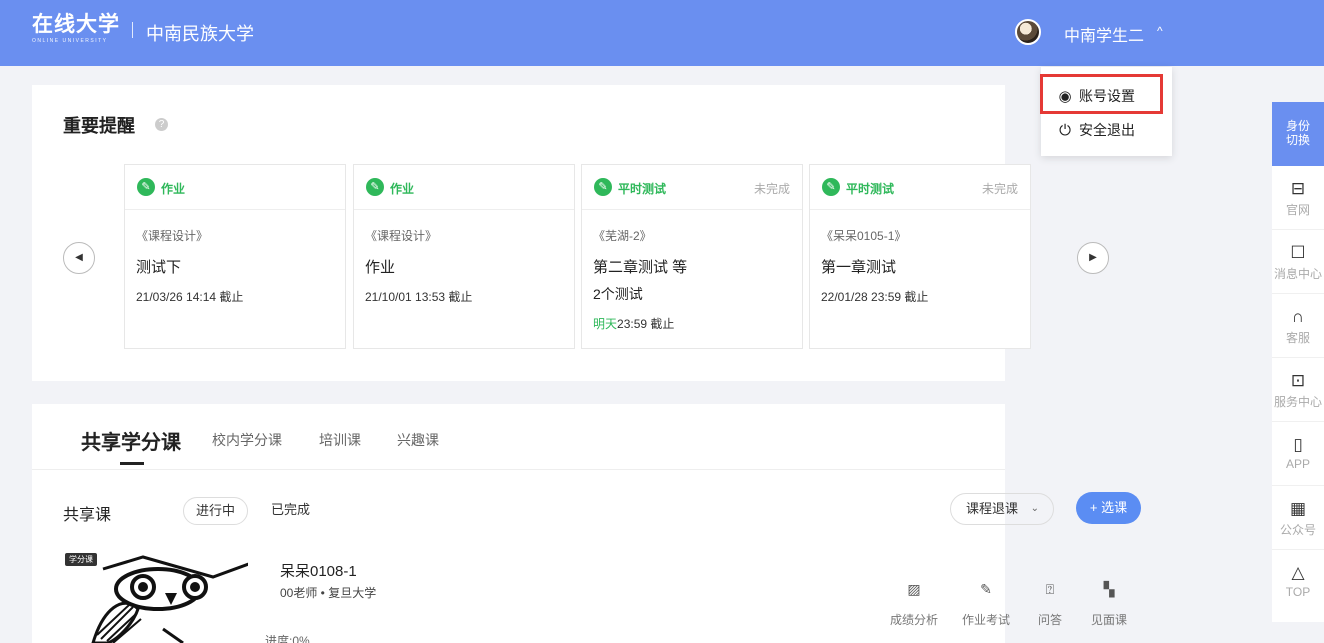 The height and width of the screenshot is (643, 1324). I want to click on logo: 在线大学 ONLINE UNIVERSITY, so click(76, 29).